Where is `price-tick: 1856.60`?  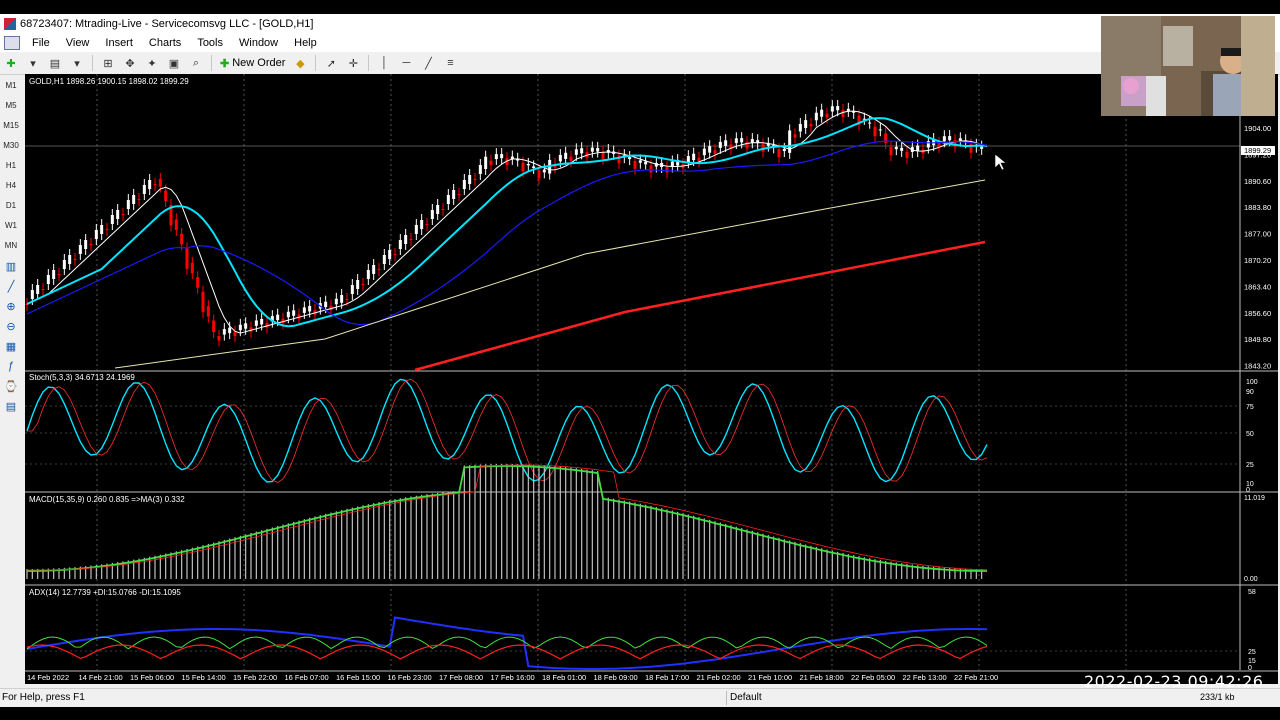 price-tick: 1856.60 is located at coordinates (1257, 313).